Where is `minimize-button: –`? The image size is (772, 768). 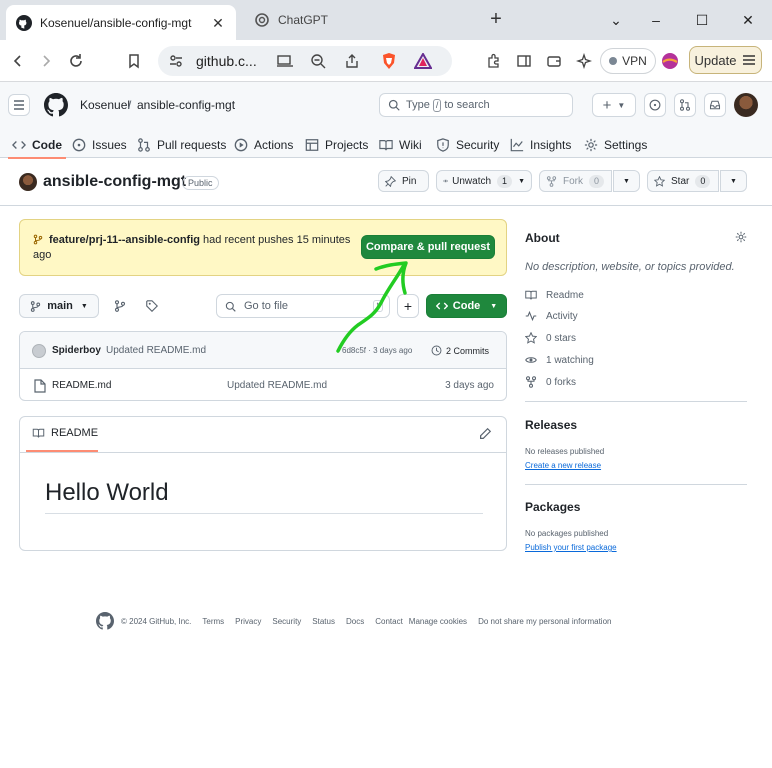
minimize-button: – is located at coordinates (656, 20).